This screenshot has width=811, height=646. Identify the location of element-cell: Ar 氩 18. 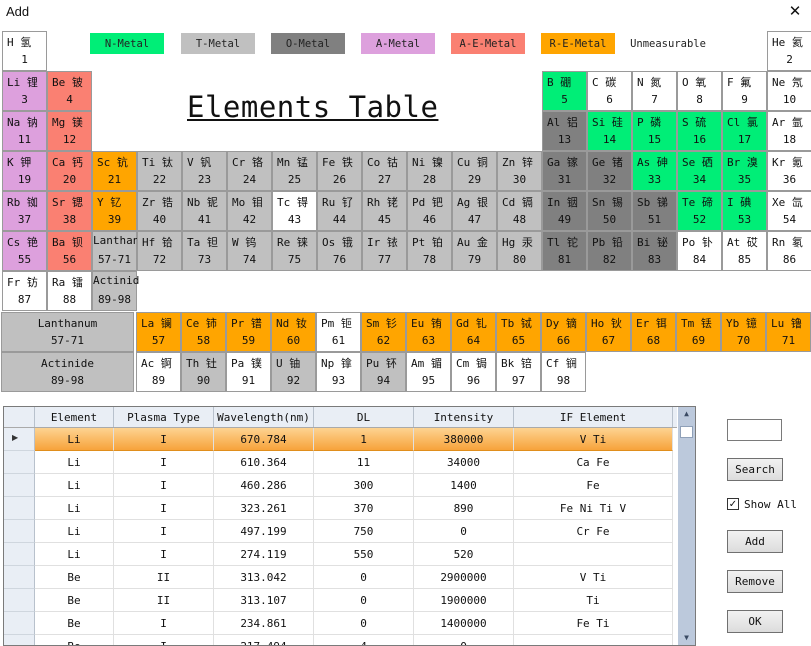
(789, 131).